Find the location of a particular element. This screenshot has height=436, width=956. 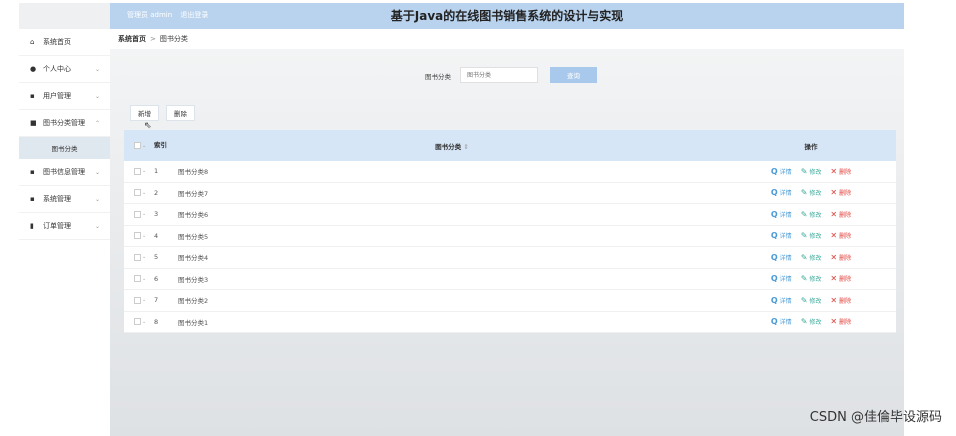

top-header: 管理员 admin 退出登录 基于Java的在线图书销售系统的设计与实现 is located at coordinates (507, 16).